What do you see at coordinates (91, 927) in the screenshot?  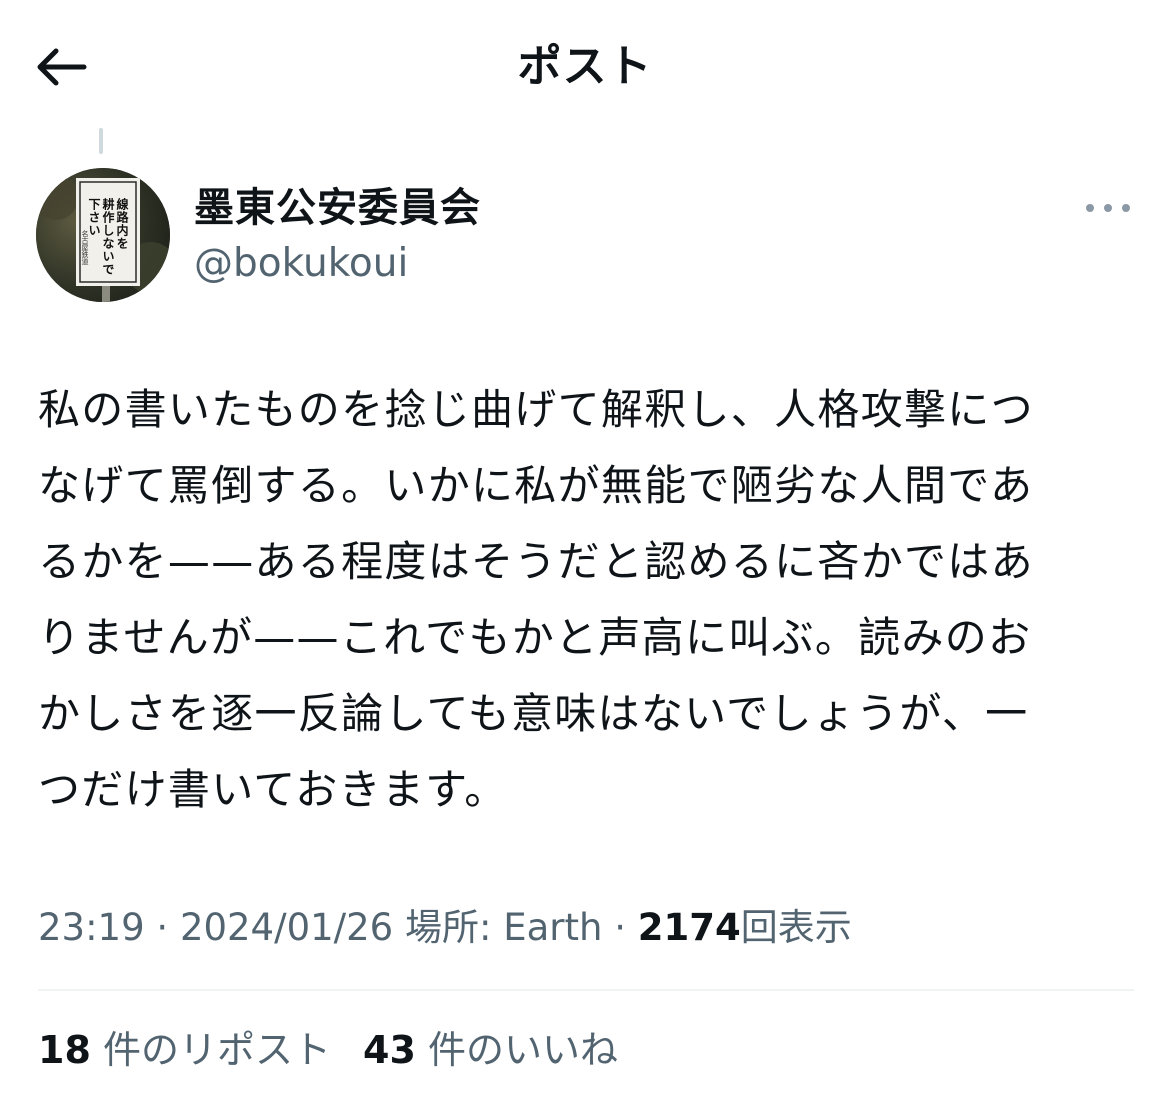 I see `post-time: 23:19` at bounding box center [91, 927].